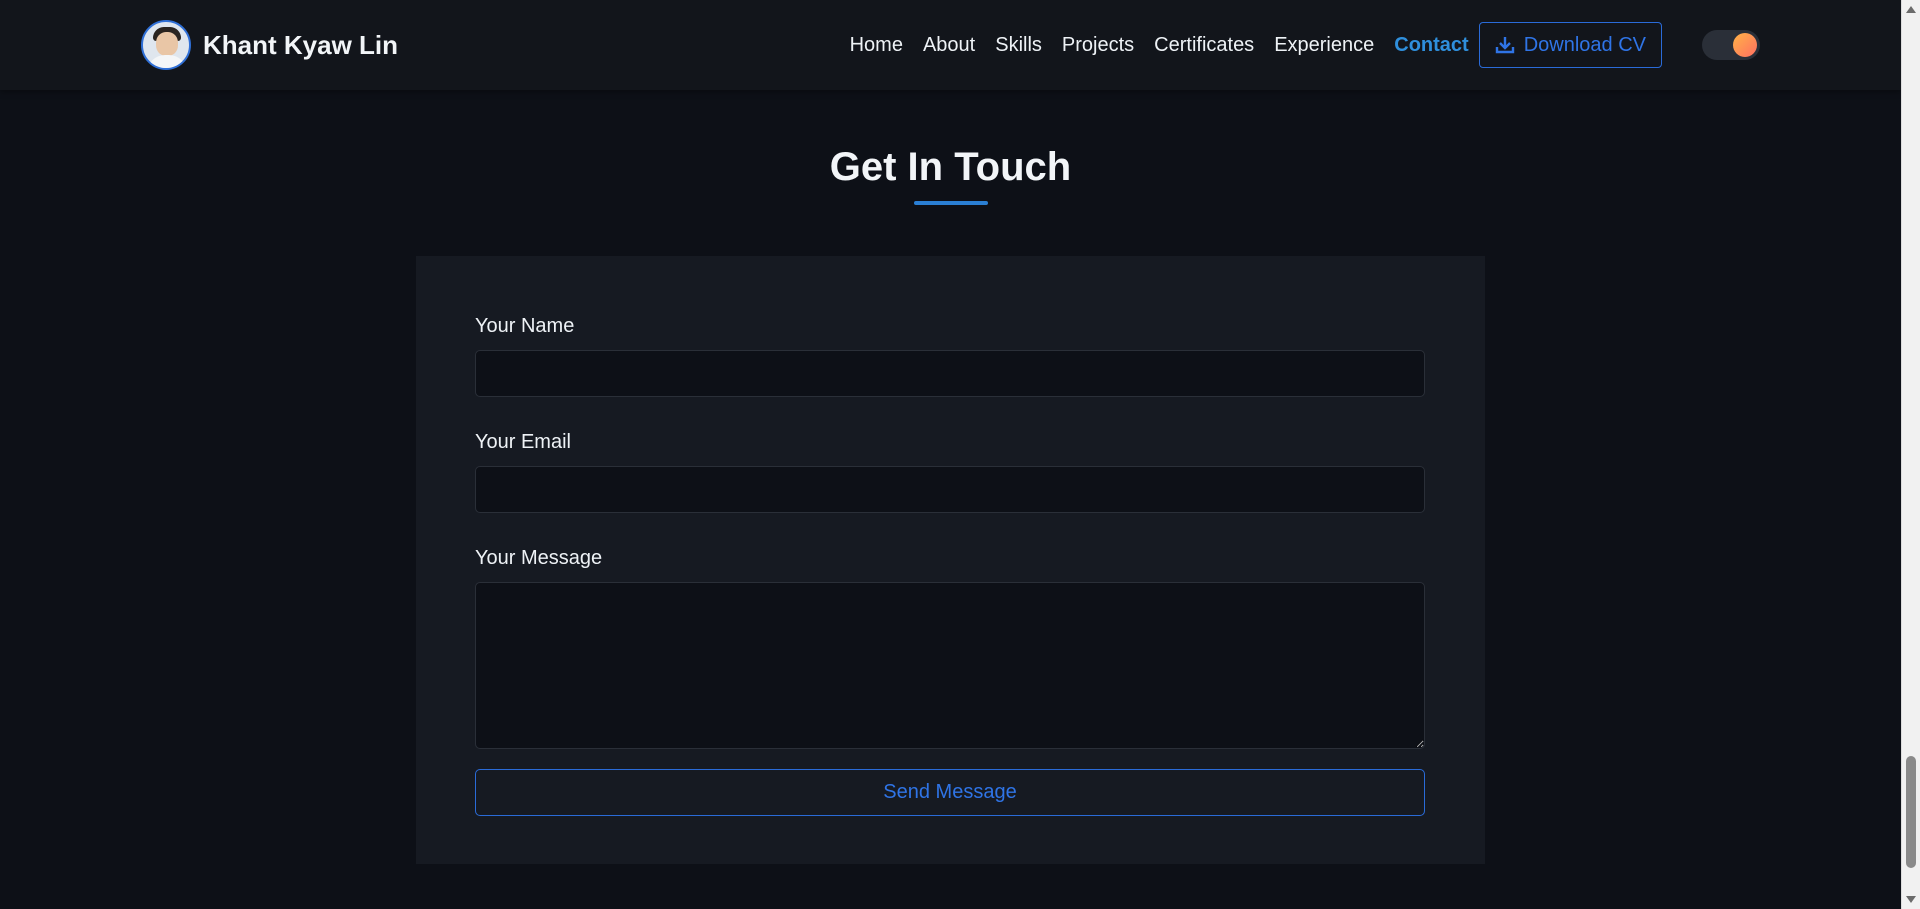 This screenshot has width=1920, height=909. I want to click on download-cv-label: Download CV, so click(1584, 44).